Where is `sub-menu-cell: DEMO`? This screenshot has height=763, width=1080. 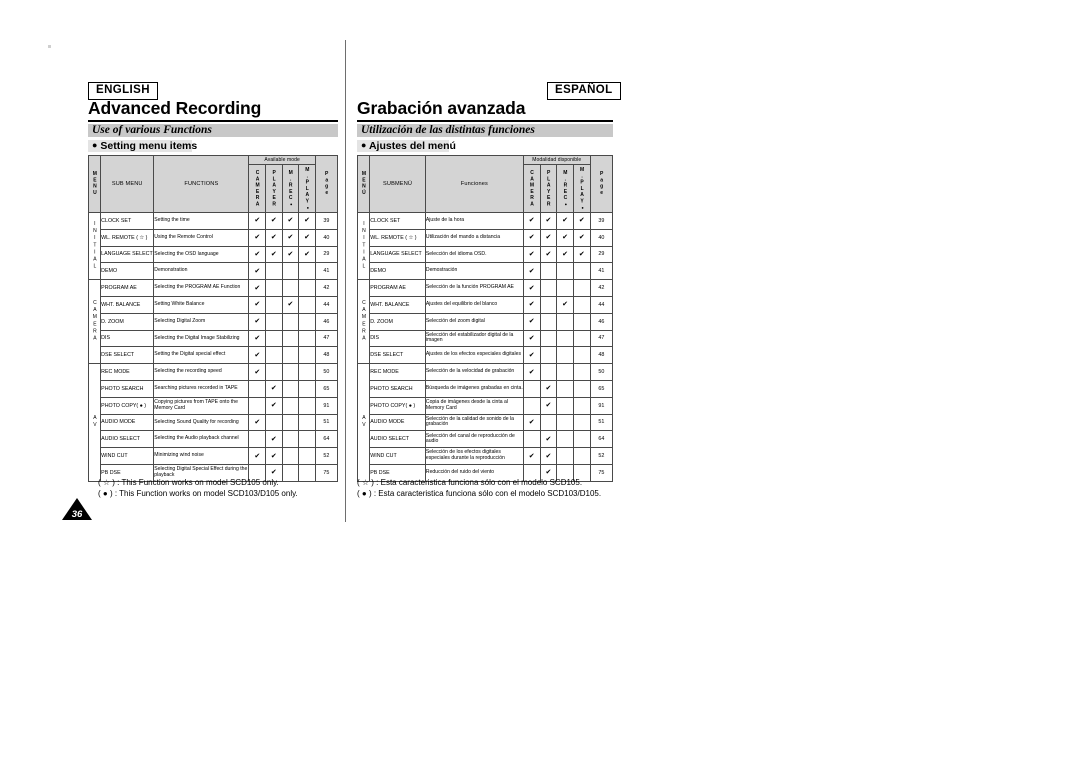
sub-menu-cell: DEMO is located at coordinates (397, 271).